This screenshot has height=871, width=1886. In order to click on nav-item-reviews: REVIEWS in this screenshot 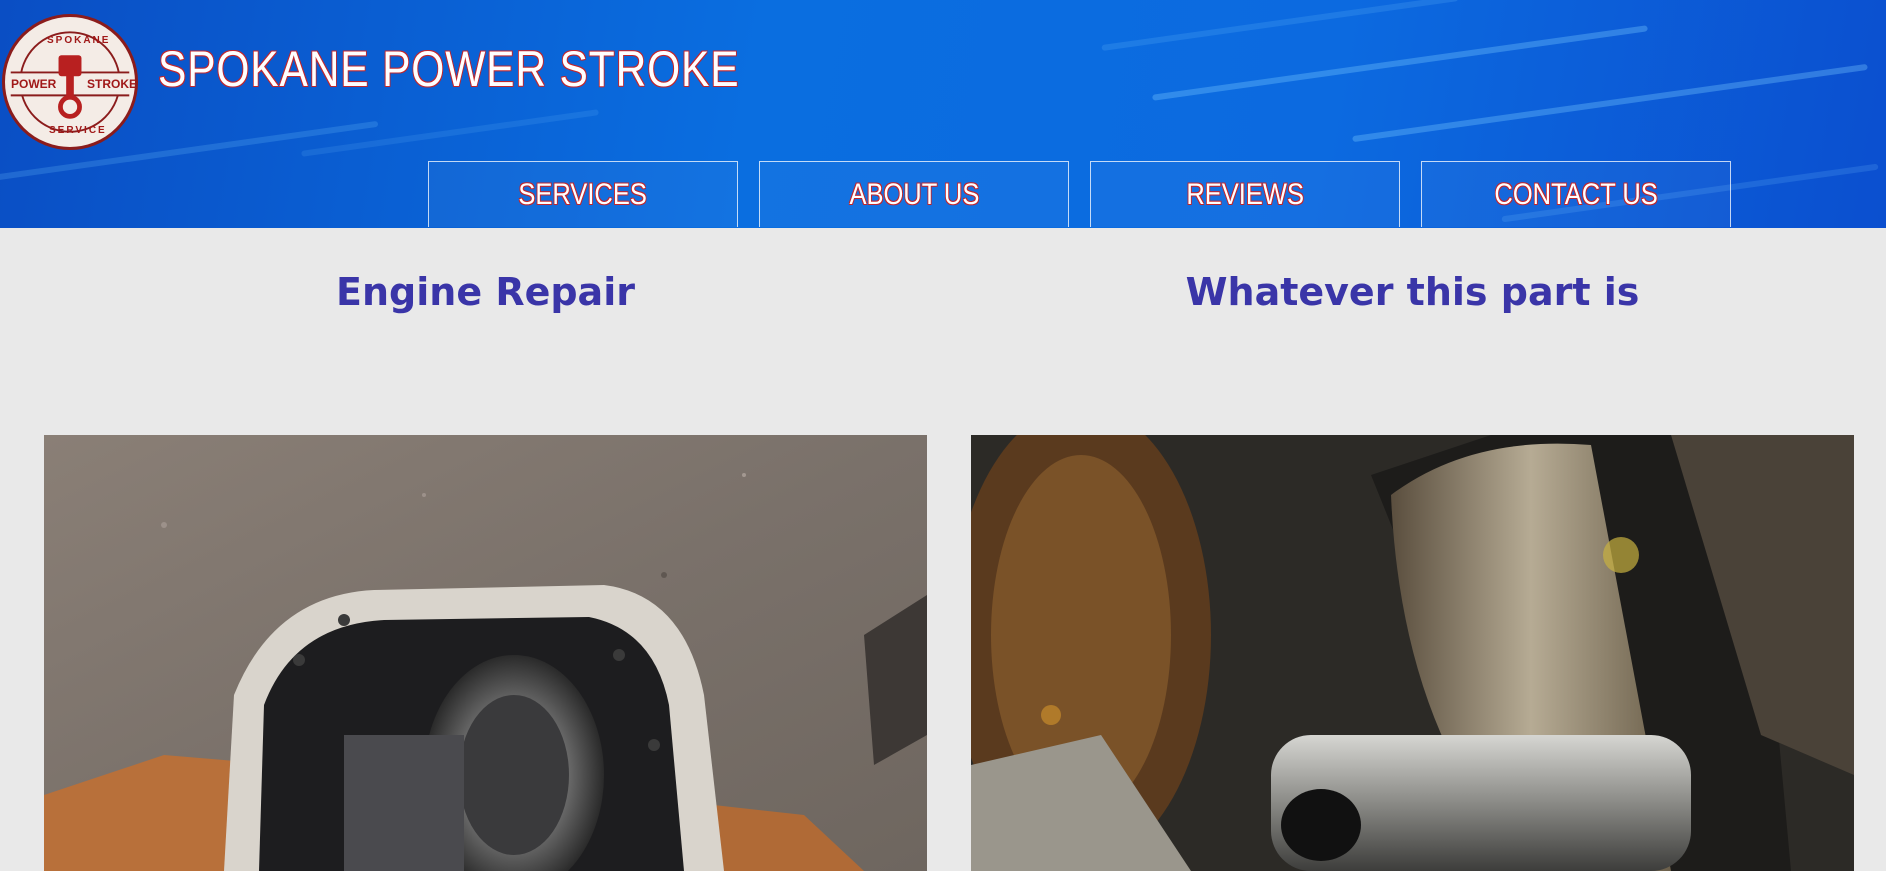, I will do `click(1245, 194)`.